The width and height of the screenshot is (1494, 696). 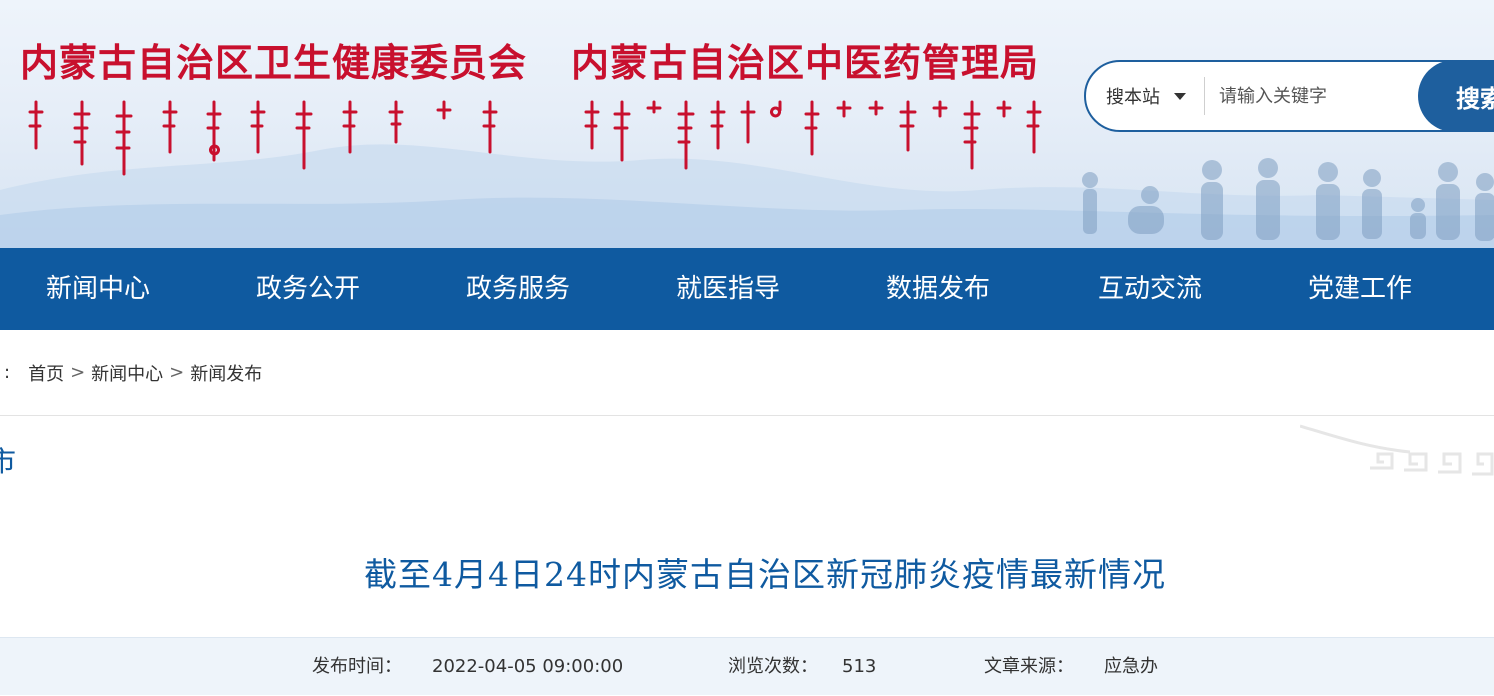 I want to click on breadcrumb-prefix: :, so click(x=7, y=372).